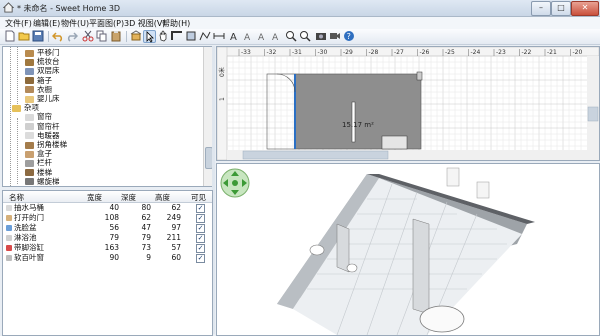  I want to click on create-walls-icon, so click(177, 36).